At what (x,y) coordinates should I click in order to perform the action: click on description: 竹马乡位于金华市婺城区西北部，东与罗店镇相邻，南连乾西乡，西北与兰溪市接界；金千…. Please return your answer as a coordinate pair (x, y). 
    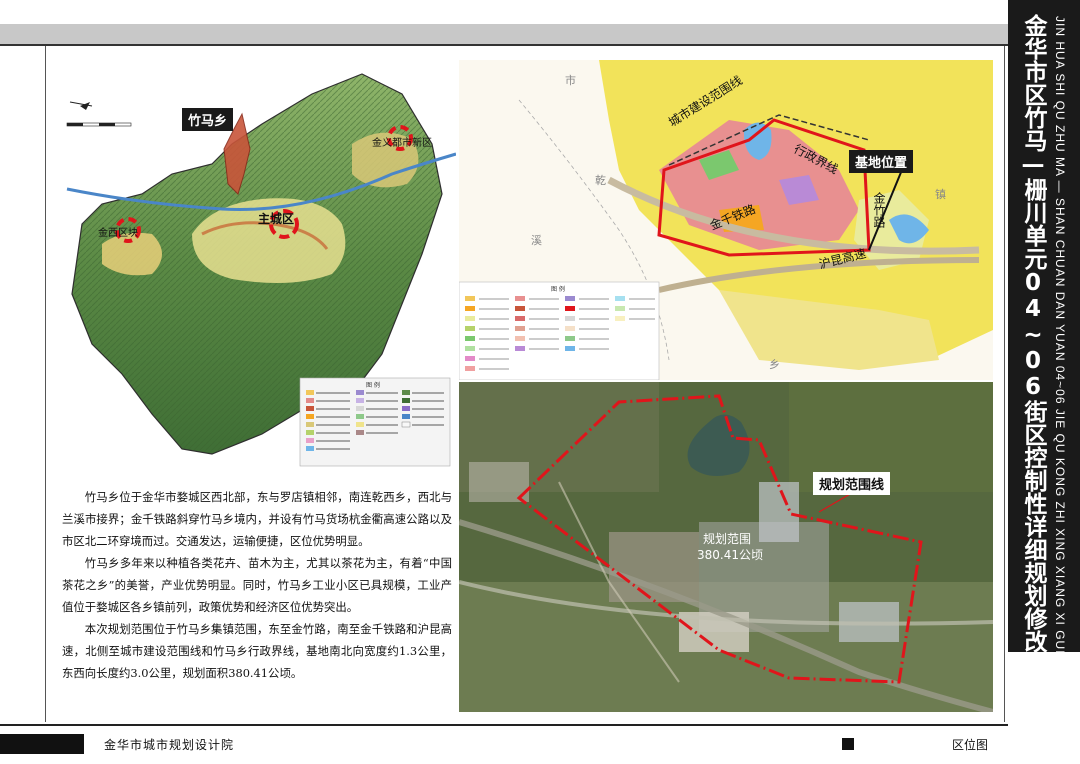
    Looking at the image, I should click on (257, 585).